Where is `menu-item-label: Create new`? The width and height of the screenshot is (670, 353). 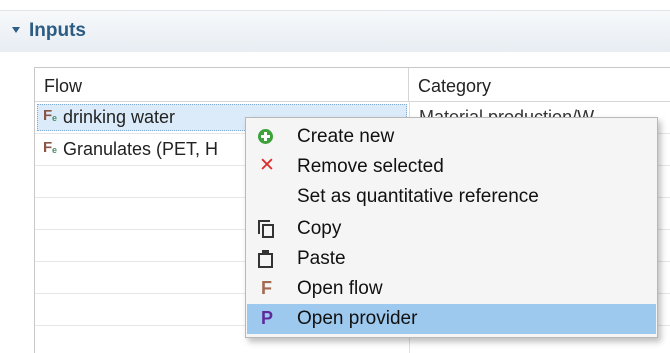 menu-item-label: Create new is located at coordinates (346, 136).